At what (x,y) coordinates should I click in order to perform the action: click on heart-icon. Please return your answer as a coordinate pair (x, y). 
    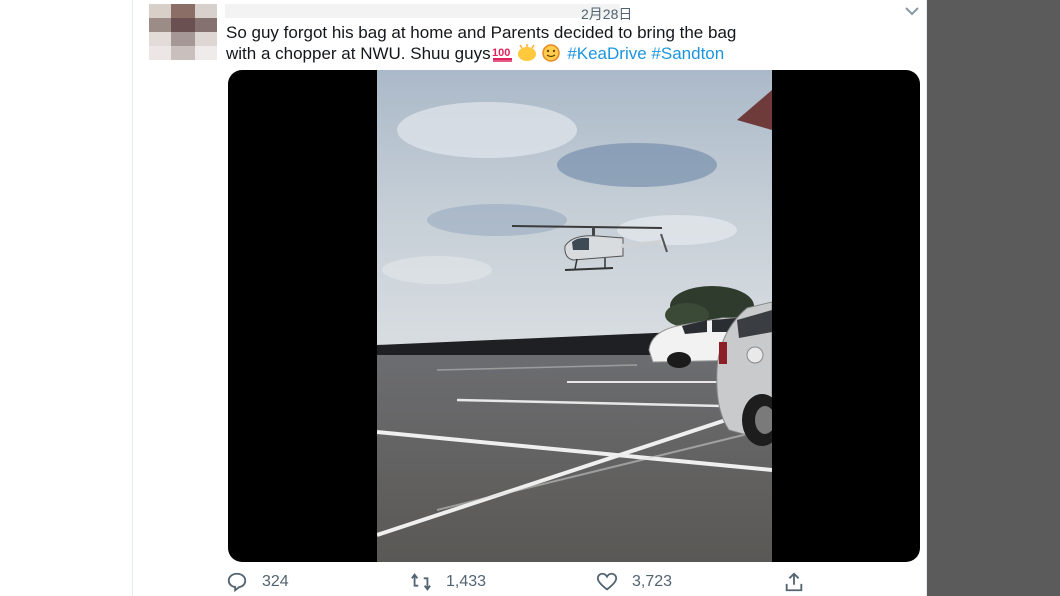
    Looking at the image, I should click on (607, 581).